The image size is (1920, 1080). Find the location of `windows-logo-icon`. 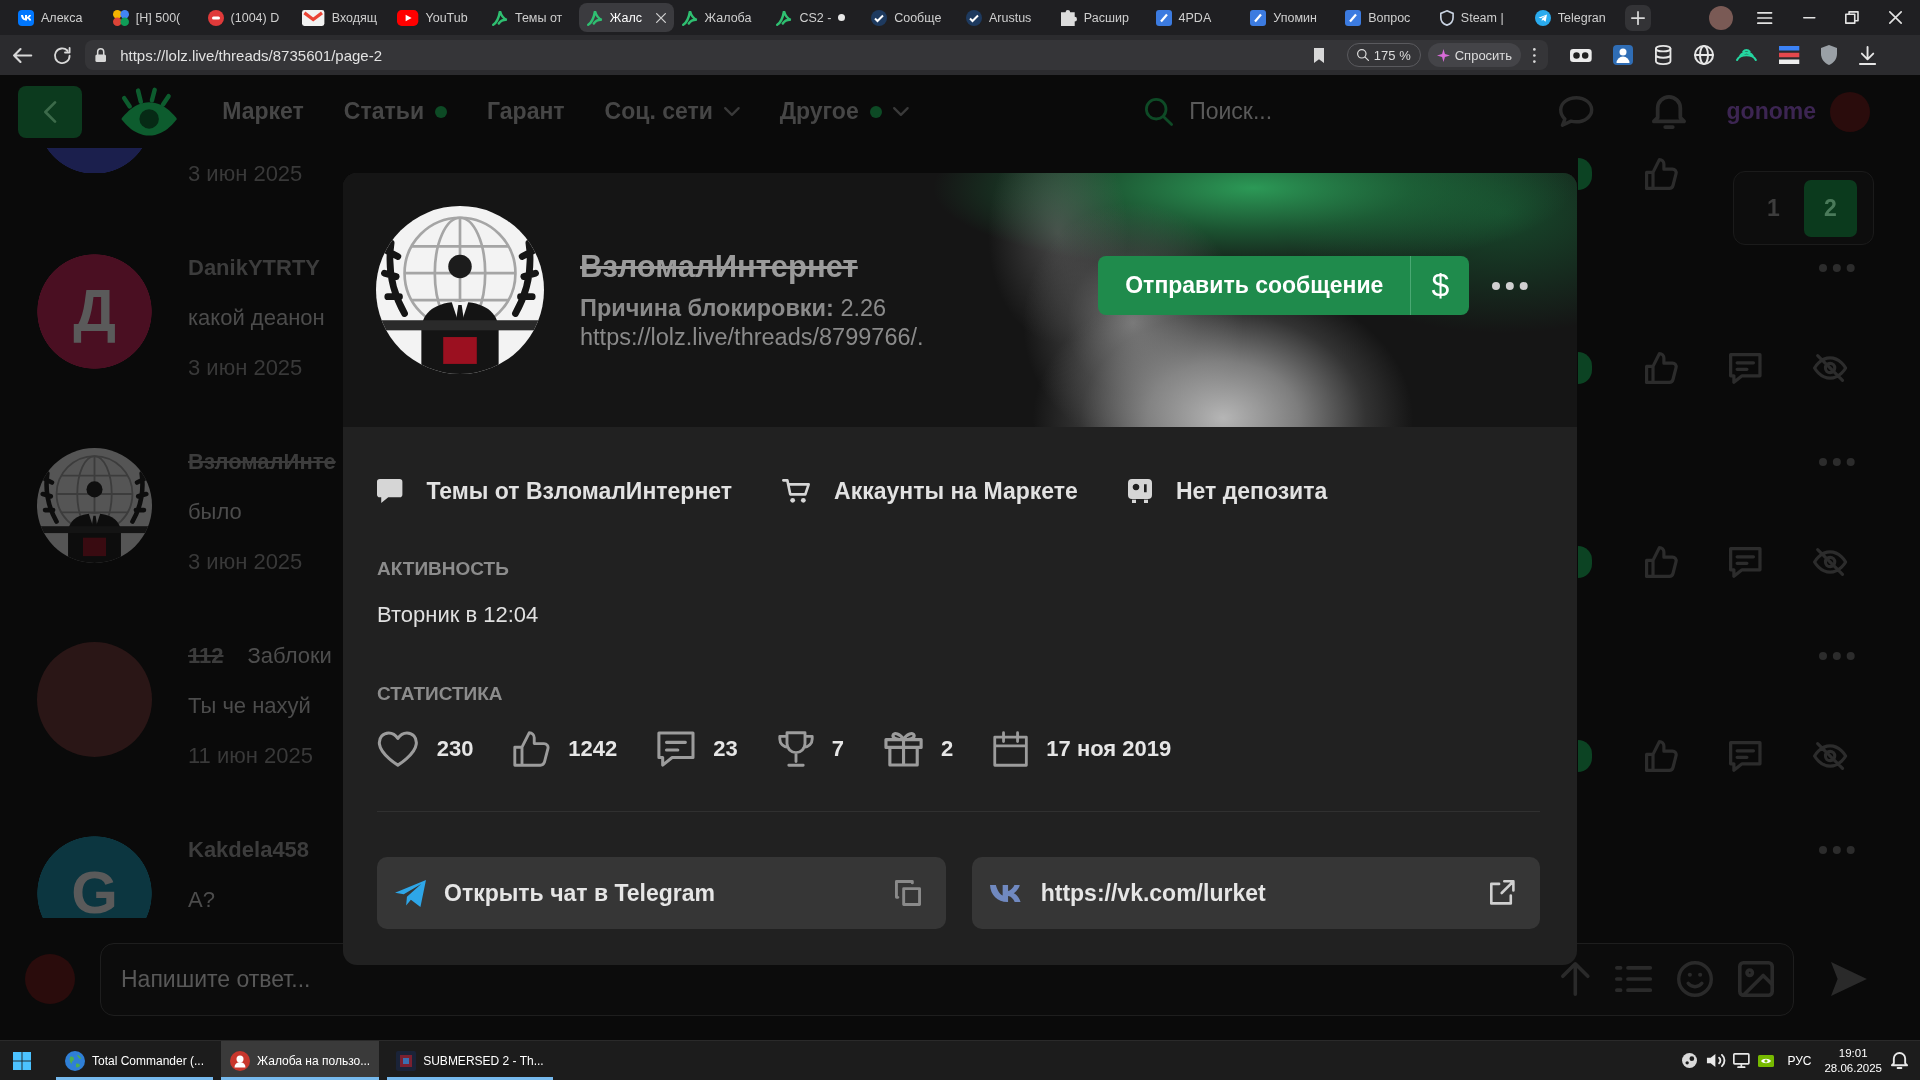

windows-logo-icon is located at coordinates (22, 1060).